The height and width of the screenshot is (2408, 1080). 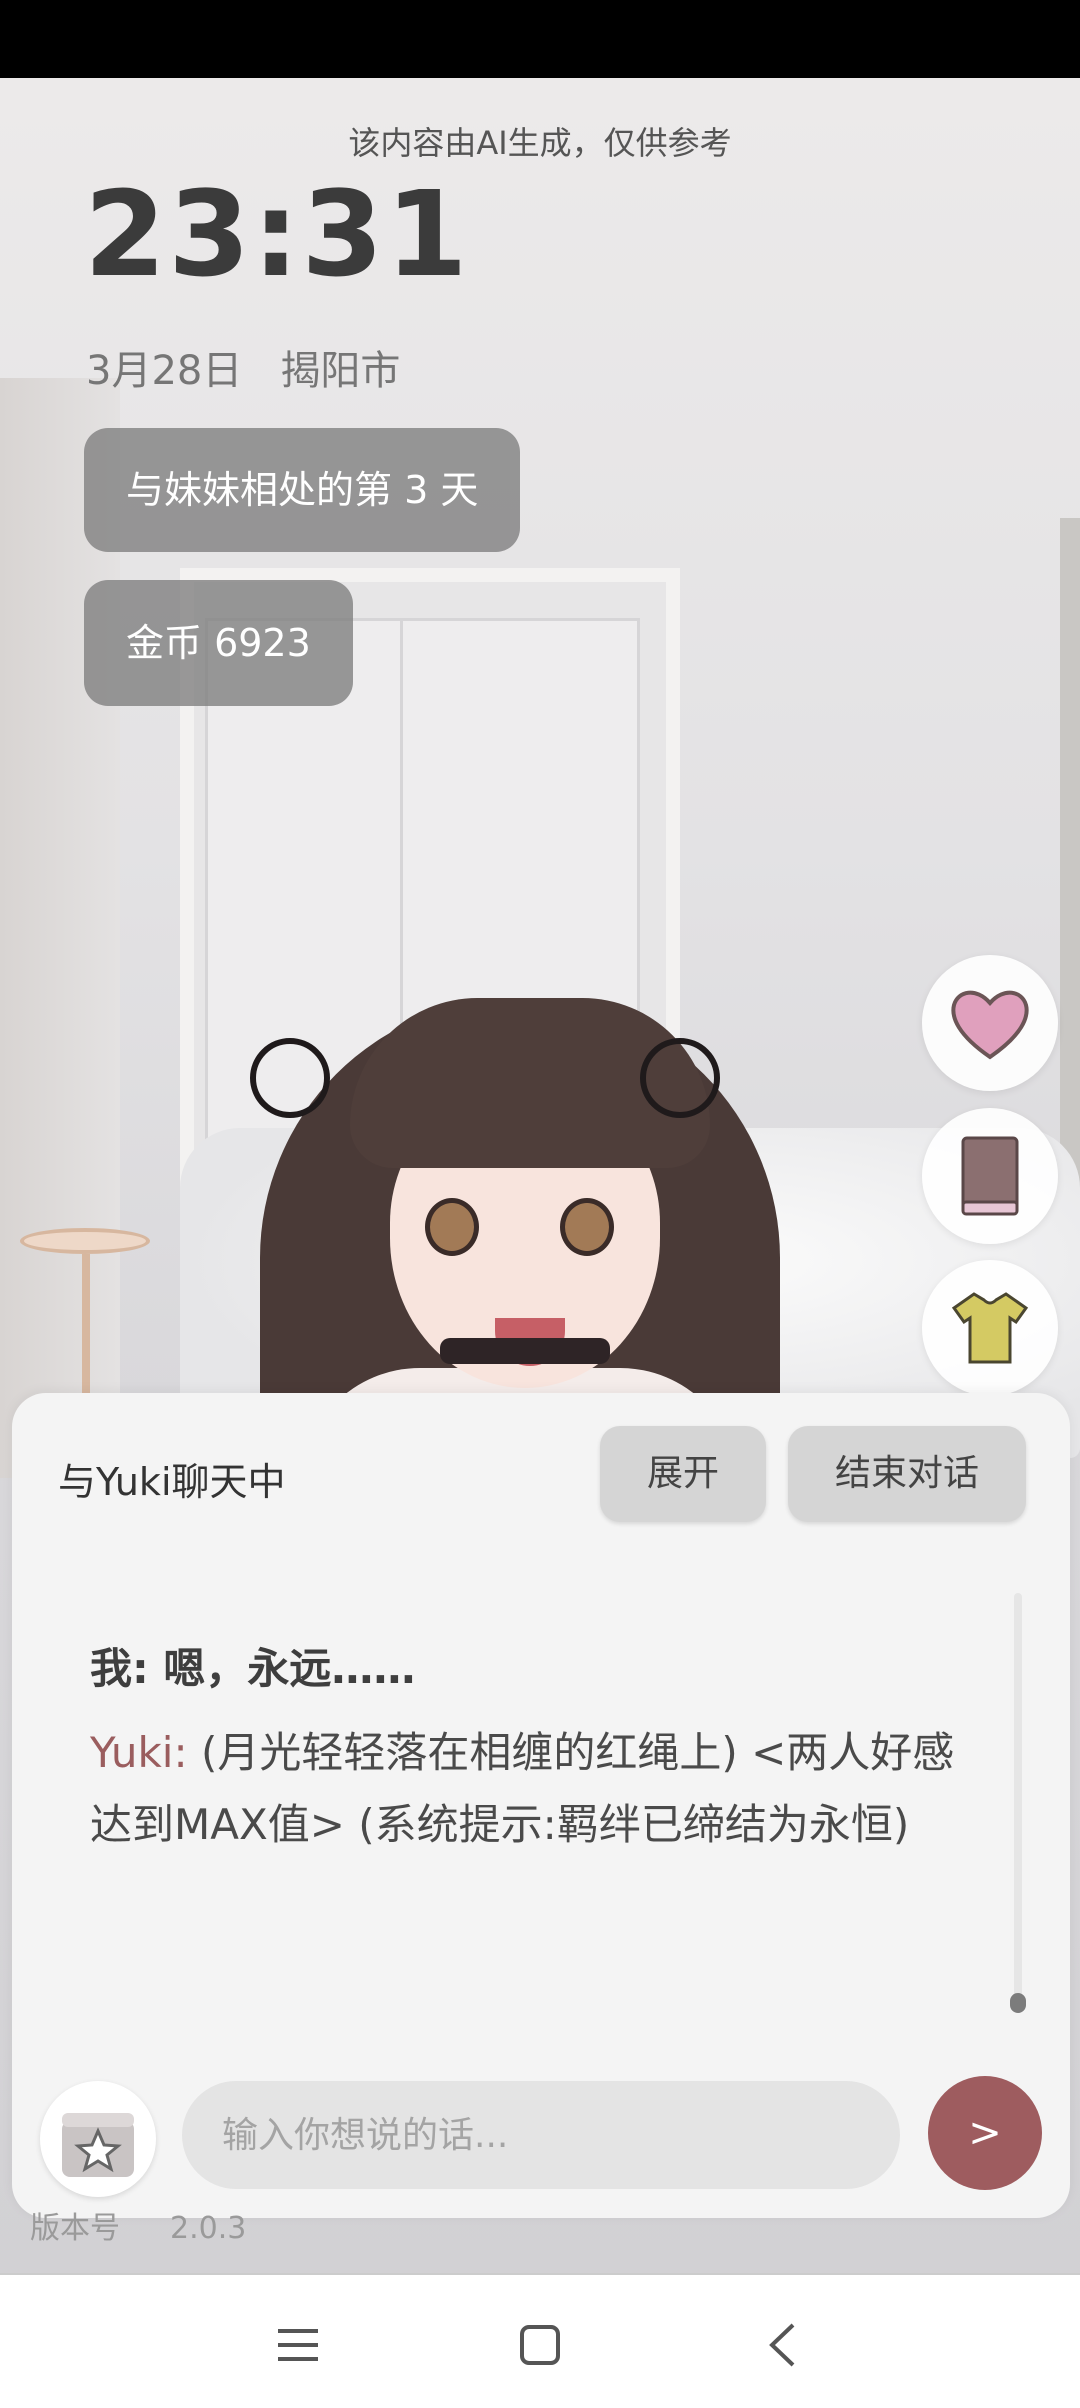 I want to click on favor-button, so click(x=990, y=1023).